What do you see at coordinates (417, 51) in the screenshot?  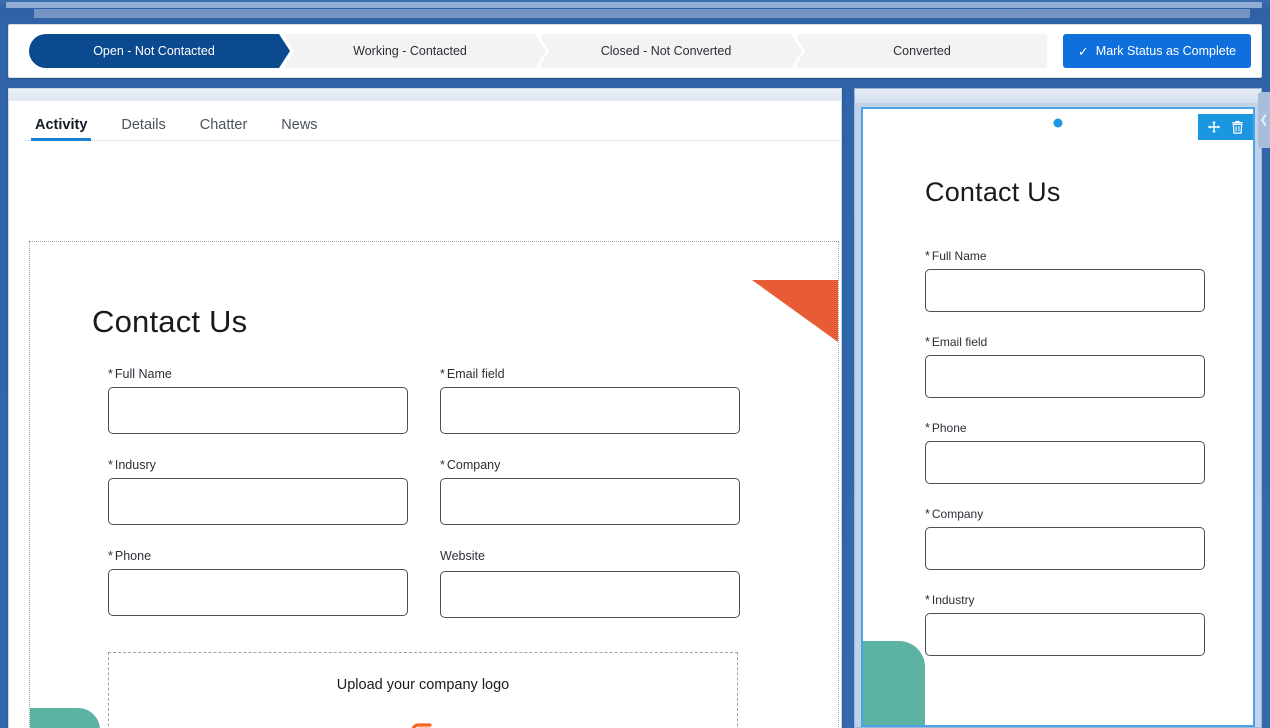 I see `path-stage-working-contacted: Working - Contacted` at bounding box center [417, 51].